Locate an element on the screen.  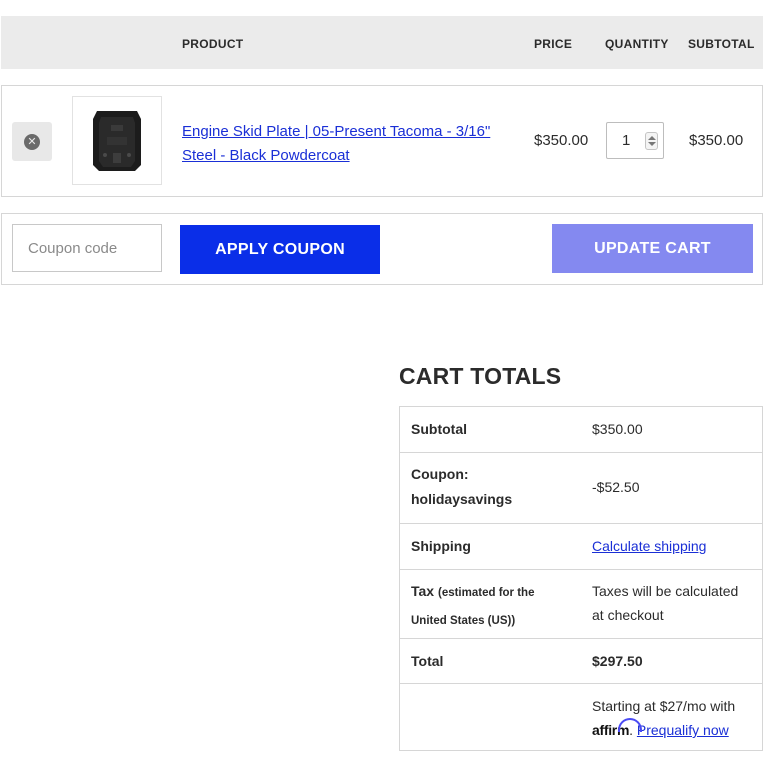
affirm-arc-icon is located at coordinates (630, 725).